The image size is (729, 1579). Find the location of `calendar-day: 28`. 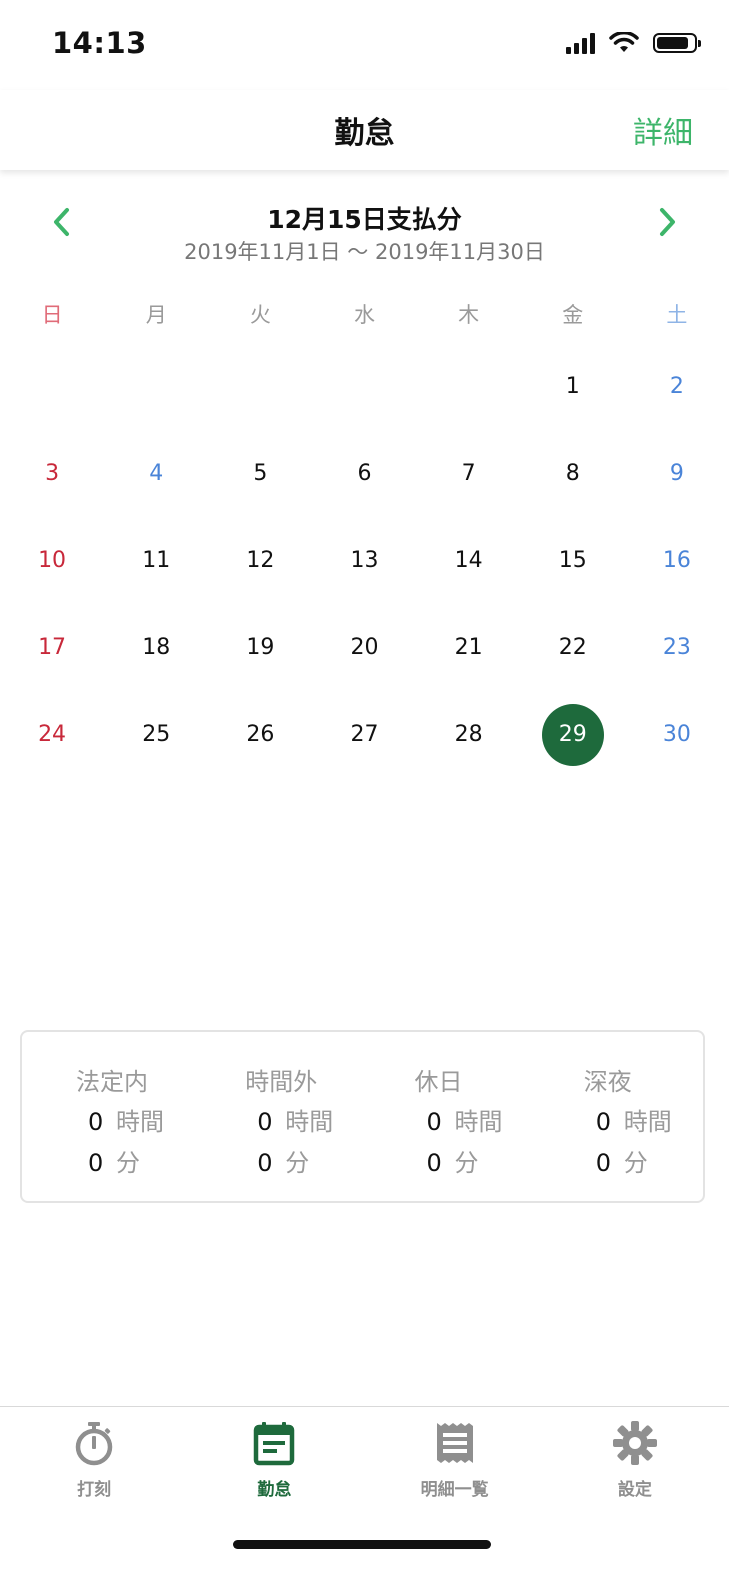

calendar-day: 28 is located at coordinates (469, 734).